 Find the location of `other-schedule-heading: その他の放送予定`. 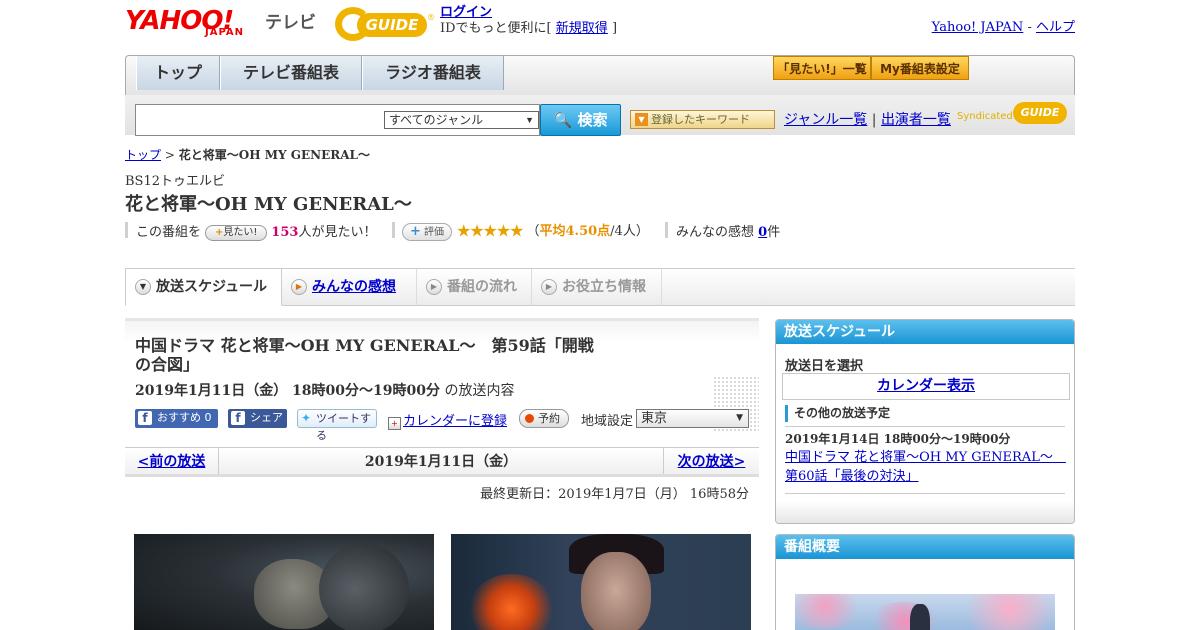

other-schedule-heading: その他の放送予定 is located at coordinates (837, 413).